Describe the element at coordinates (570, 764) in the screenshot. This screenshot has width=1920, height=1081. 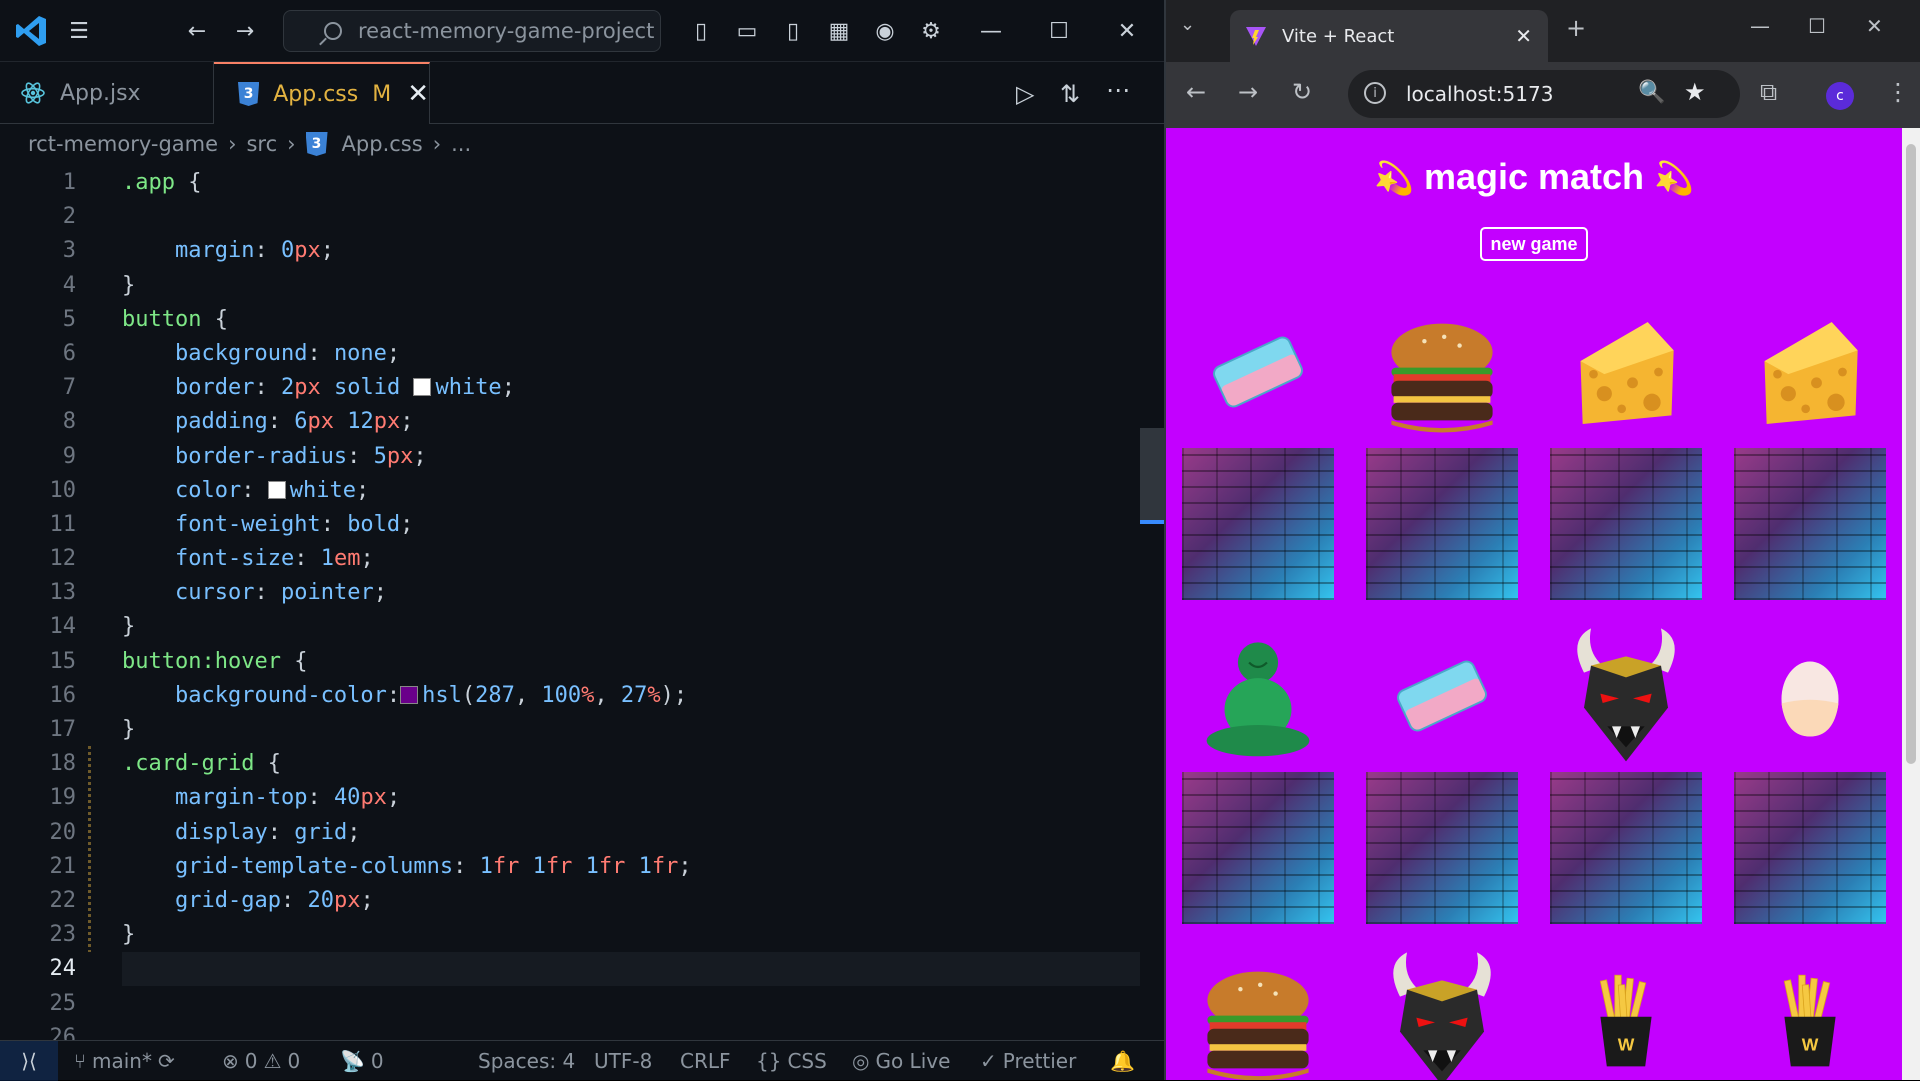
I see `code-line: 18 .card-grid {` at that location.